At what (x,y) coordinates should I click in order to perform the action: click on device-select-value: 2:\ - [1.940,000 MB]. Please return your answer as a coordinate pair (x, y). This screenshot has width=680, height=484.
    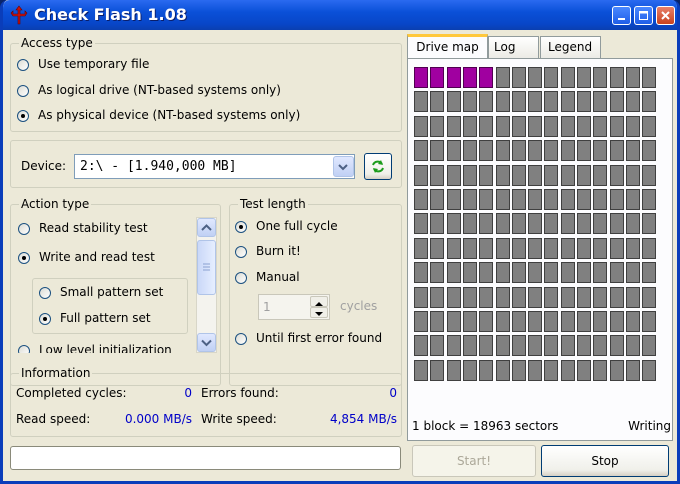
    Looking at the image, I should click on (158, 166).